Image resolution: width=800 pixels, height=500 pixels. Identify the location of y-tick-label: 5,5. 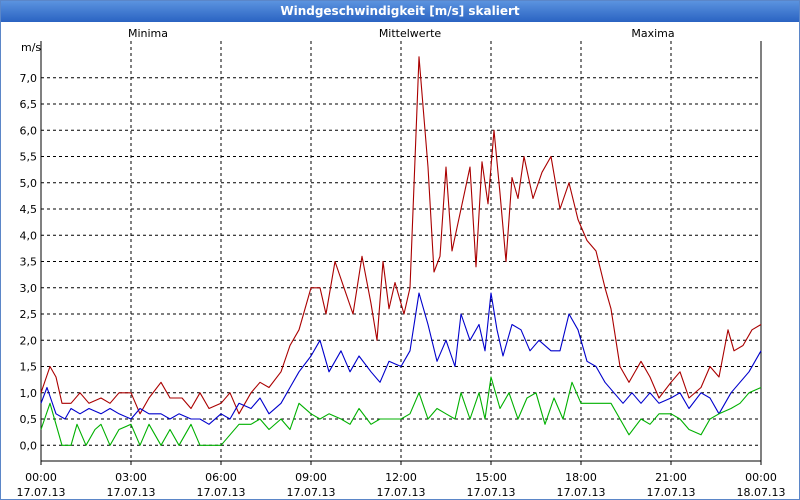
(29, 157).